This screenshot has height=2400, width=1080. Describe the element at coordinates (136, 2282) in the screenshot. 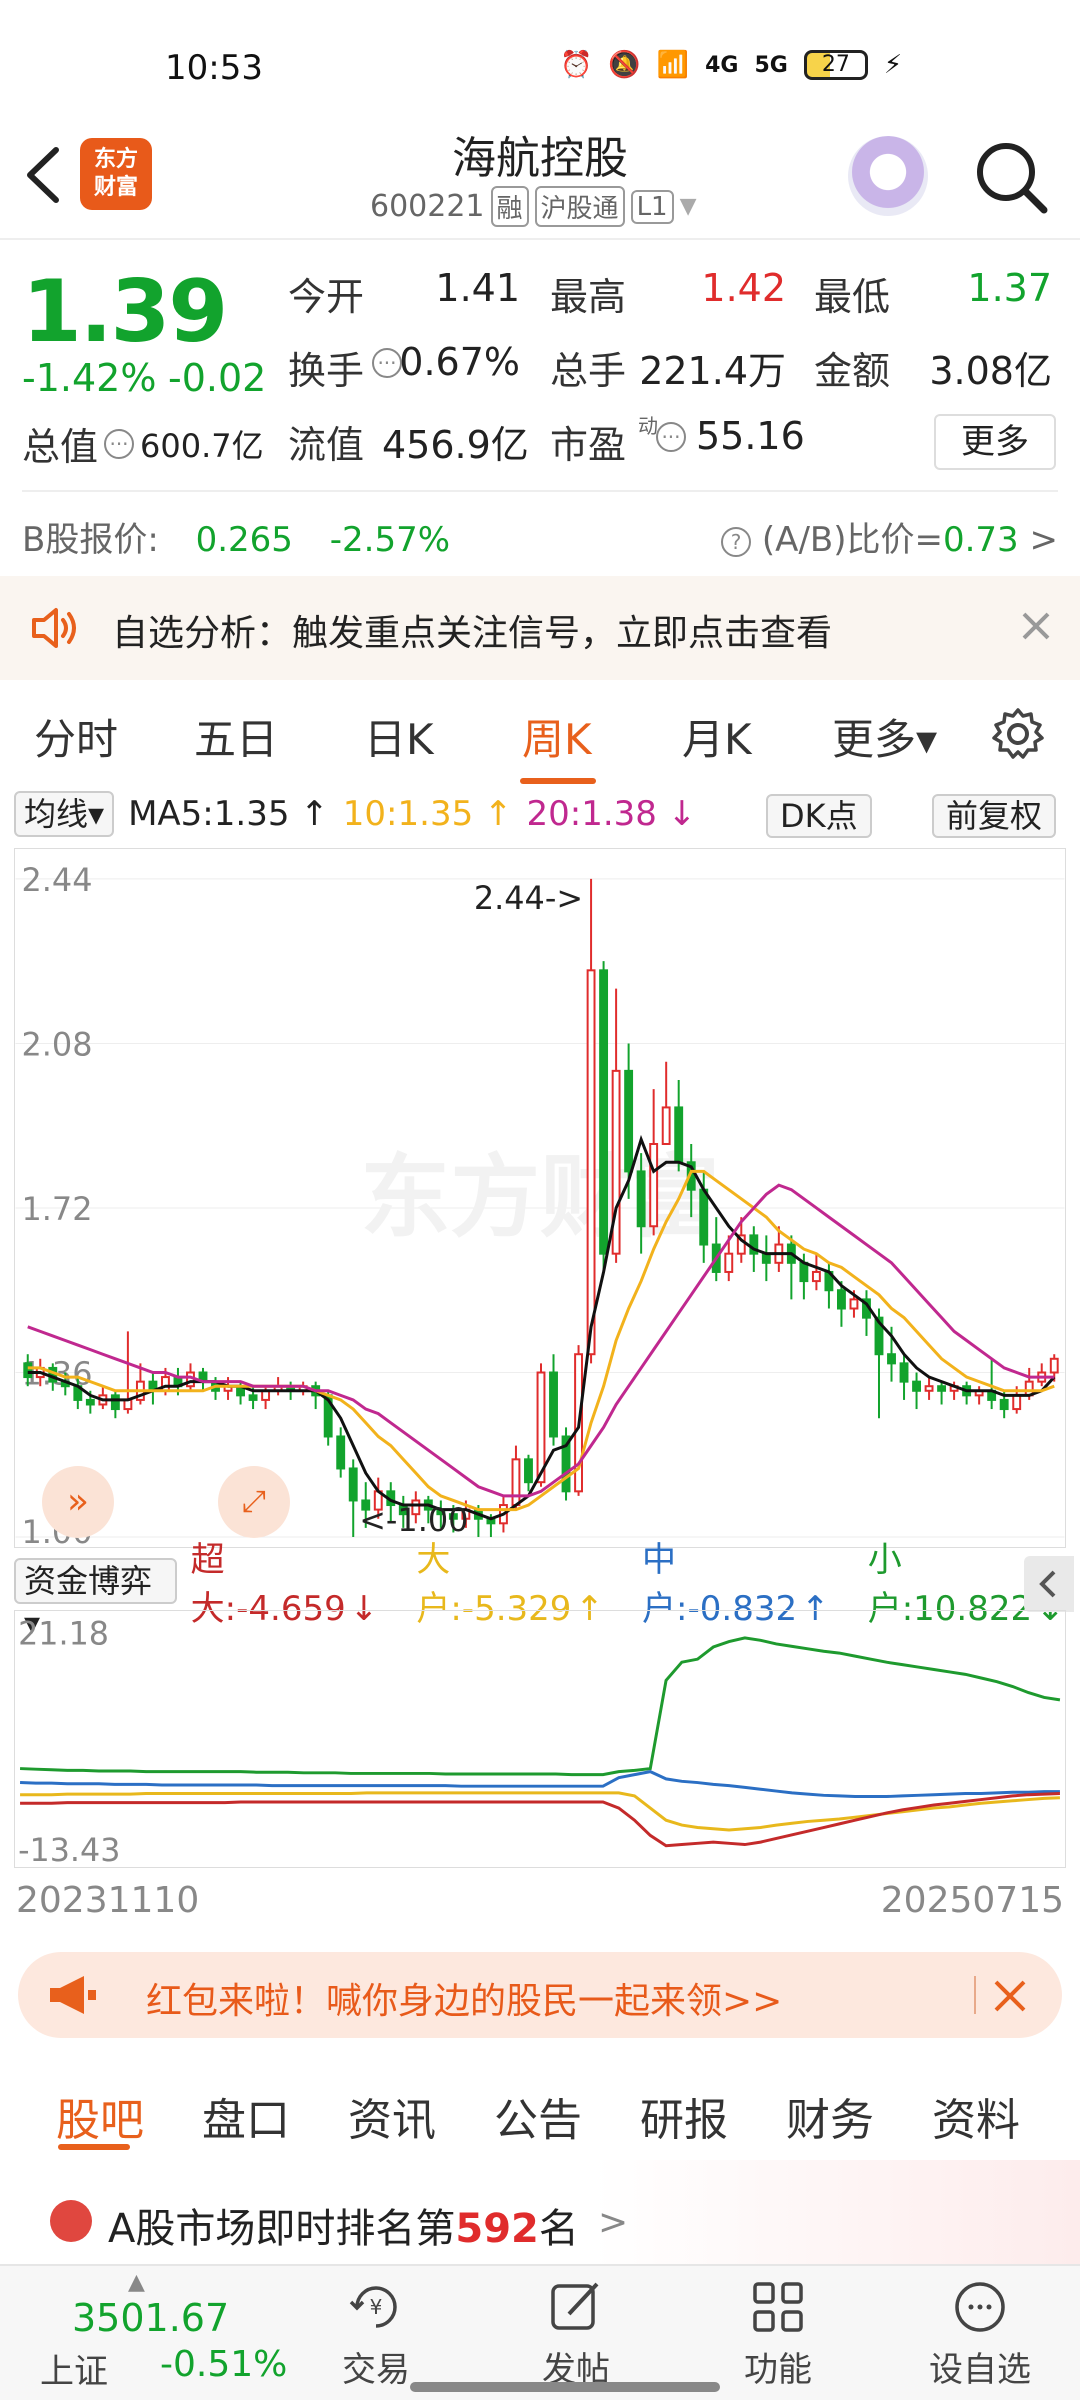

I see `index-expand-icon: ▲` at that location.